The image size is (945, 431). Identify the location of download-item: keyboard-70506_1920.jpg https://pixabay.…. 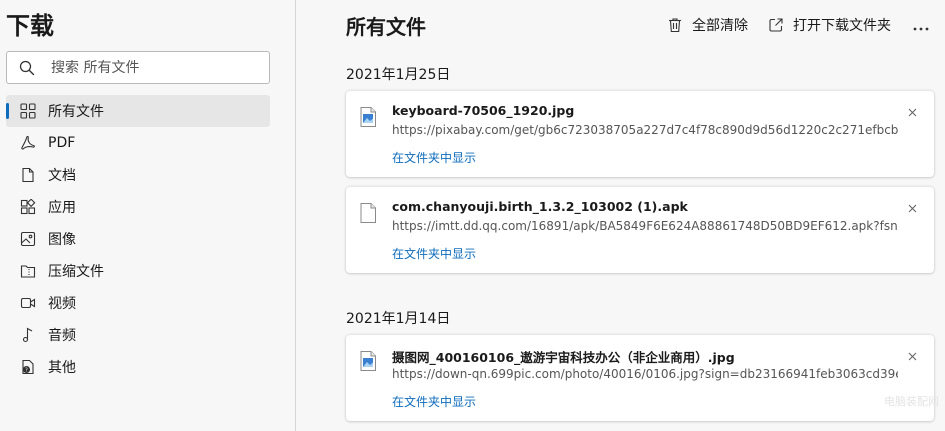
(640, 134).